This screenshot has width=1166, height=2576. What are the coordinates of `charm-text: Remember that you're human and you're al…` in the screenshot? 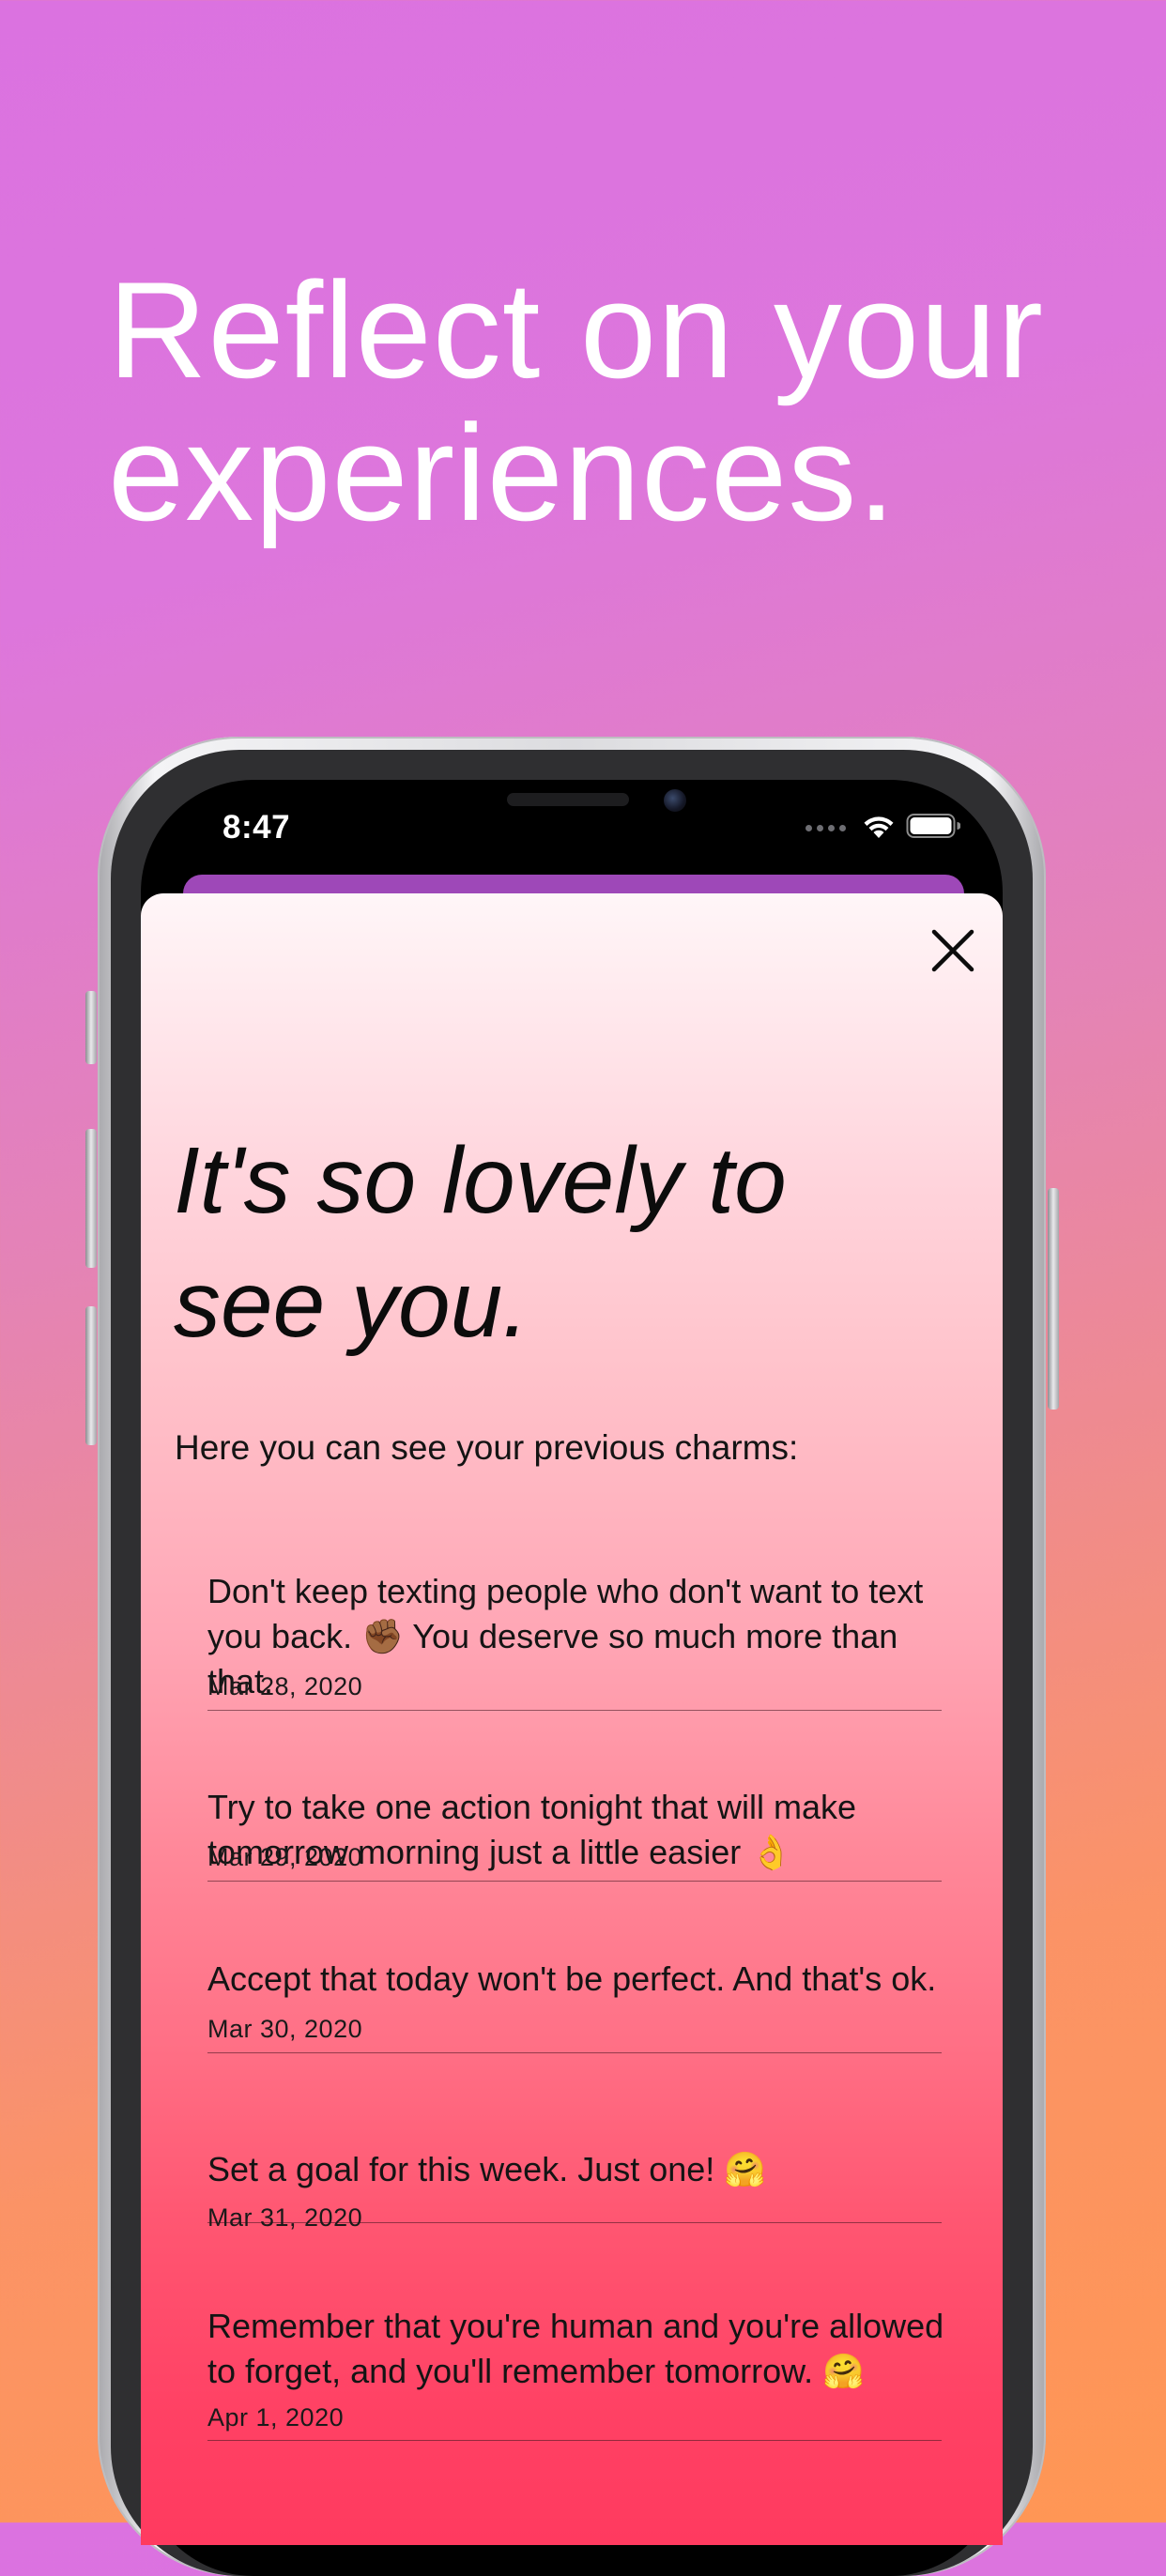 It's located at (575, 2348).